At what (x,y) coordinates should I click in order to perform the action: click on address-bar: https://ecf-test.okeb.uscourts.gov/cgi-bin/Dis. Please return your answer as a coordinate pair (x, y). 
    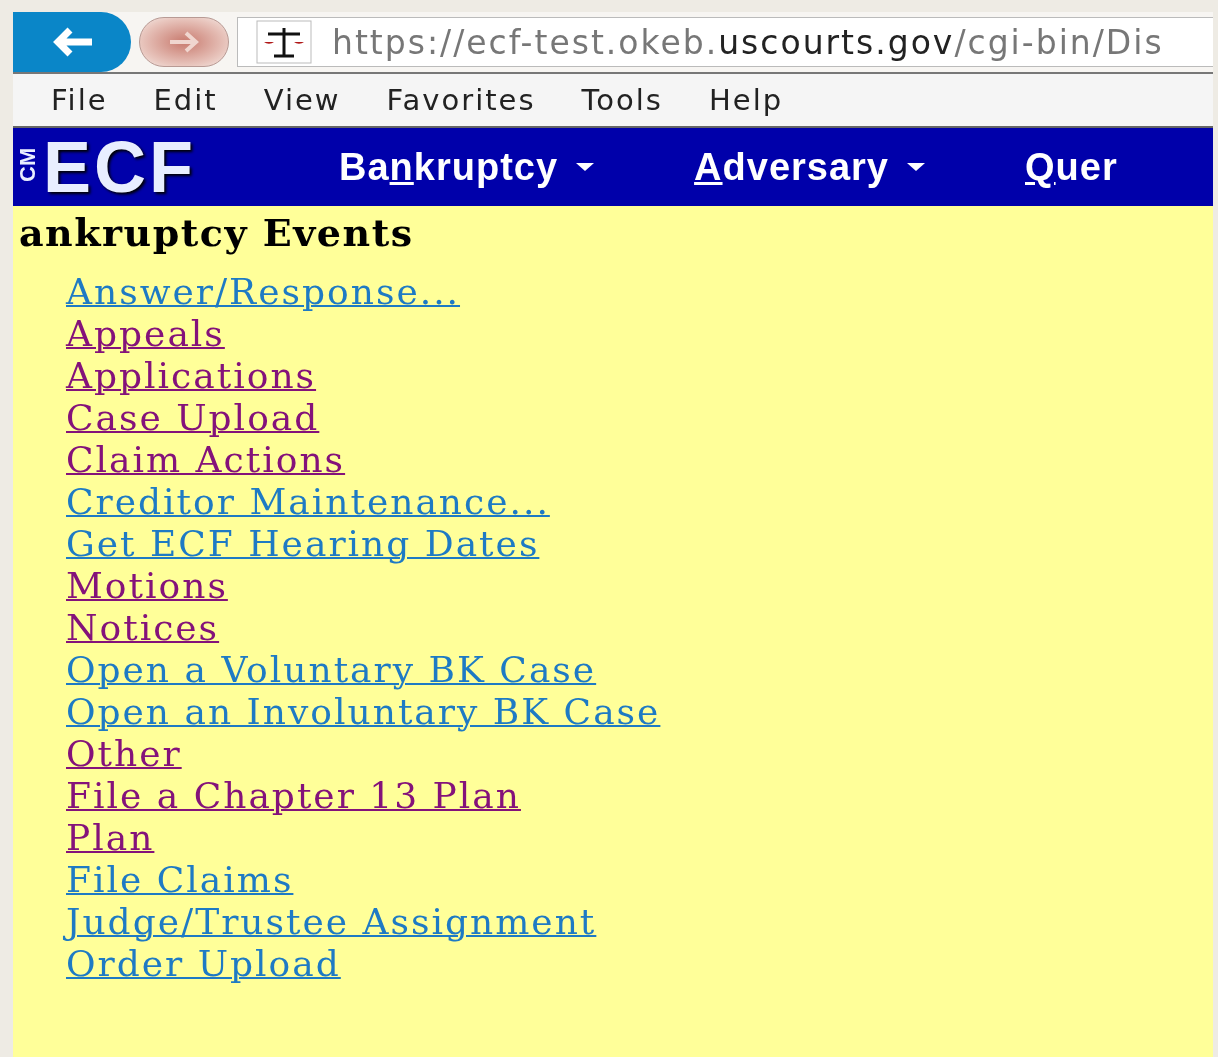
    Looking at the image, I should click on (725, 42).